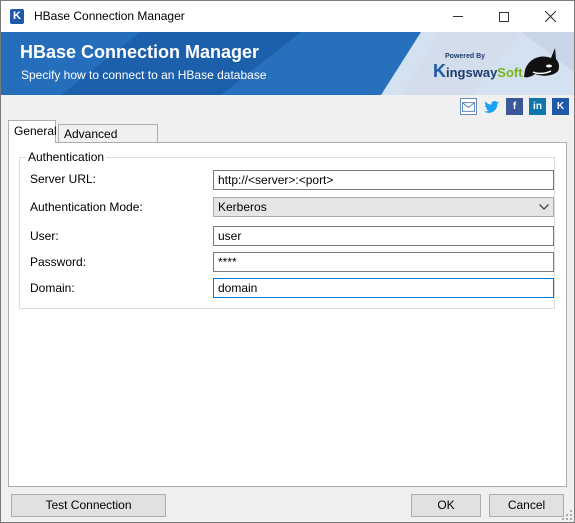  What do you see at coordinates (86, 207) in the screenshot?
I see `auth-mode-label: Authentication Mode:` at bounding box center [86, 207].